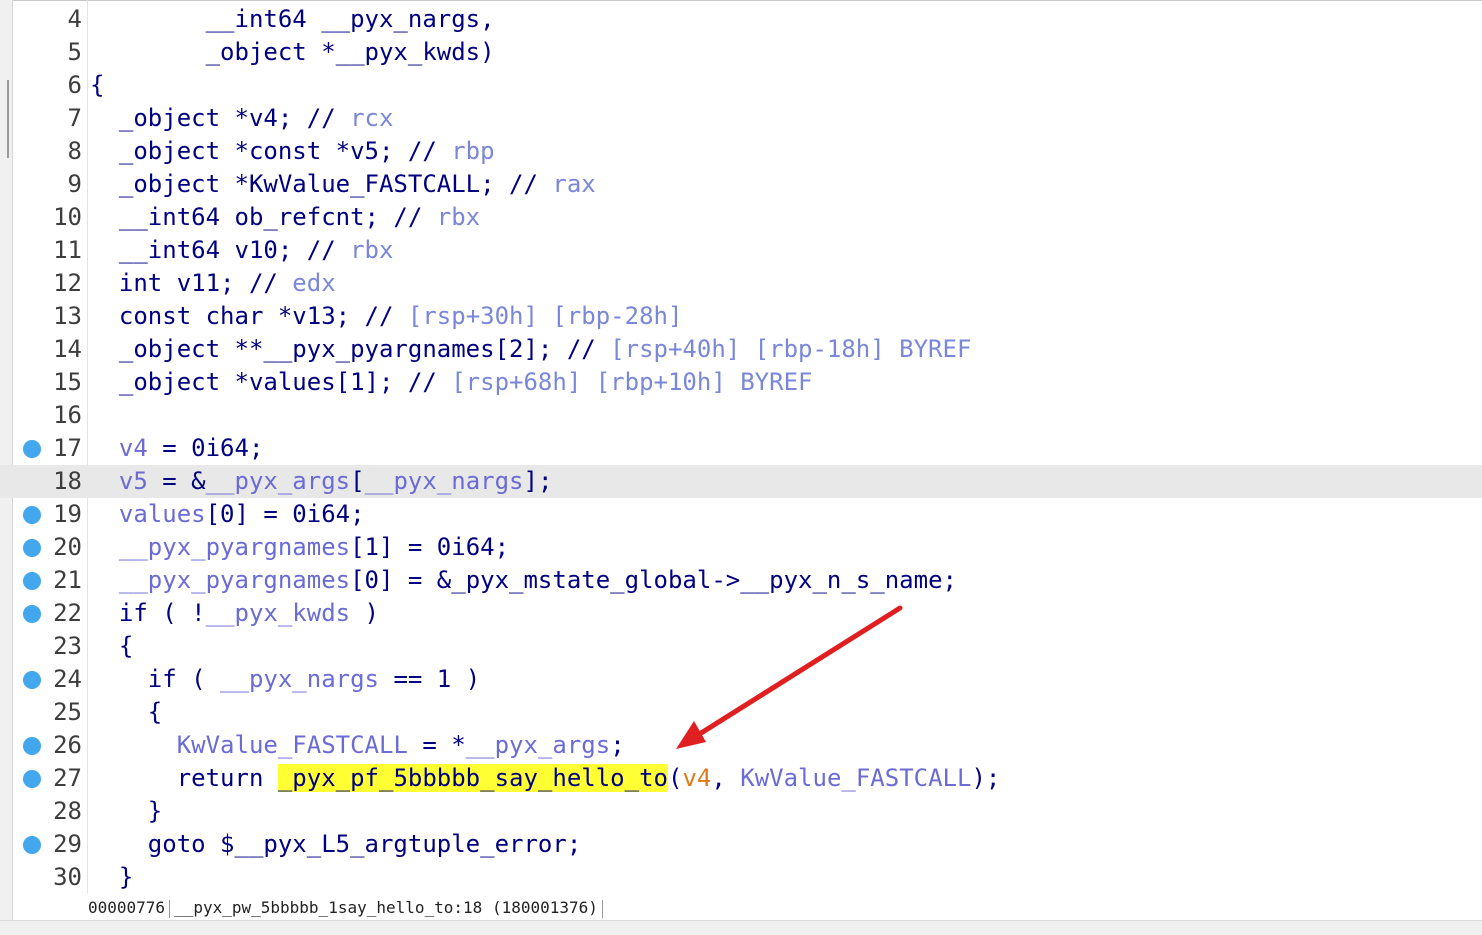 The height and width of the screenshot is (935, 1482). Describe the element at coordinates (741, 927) in the screenshot. I see `bottom-scrollbar` at that location.